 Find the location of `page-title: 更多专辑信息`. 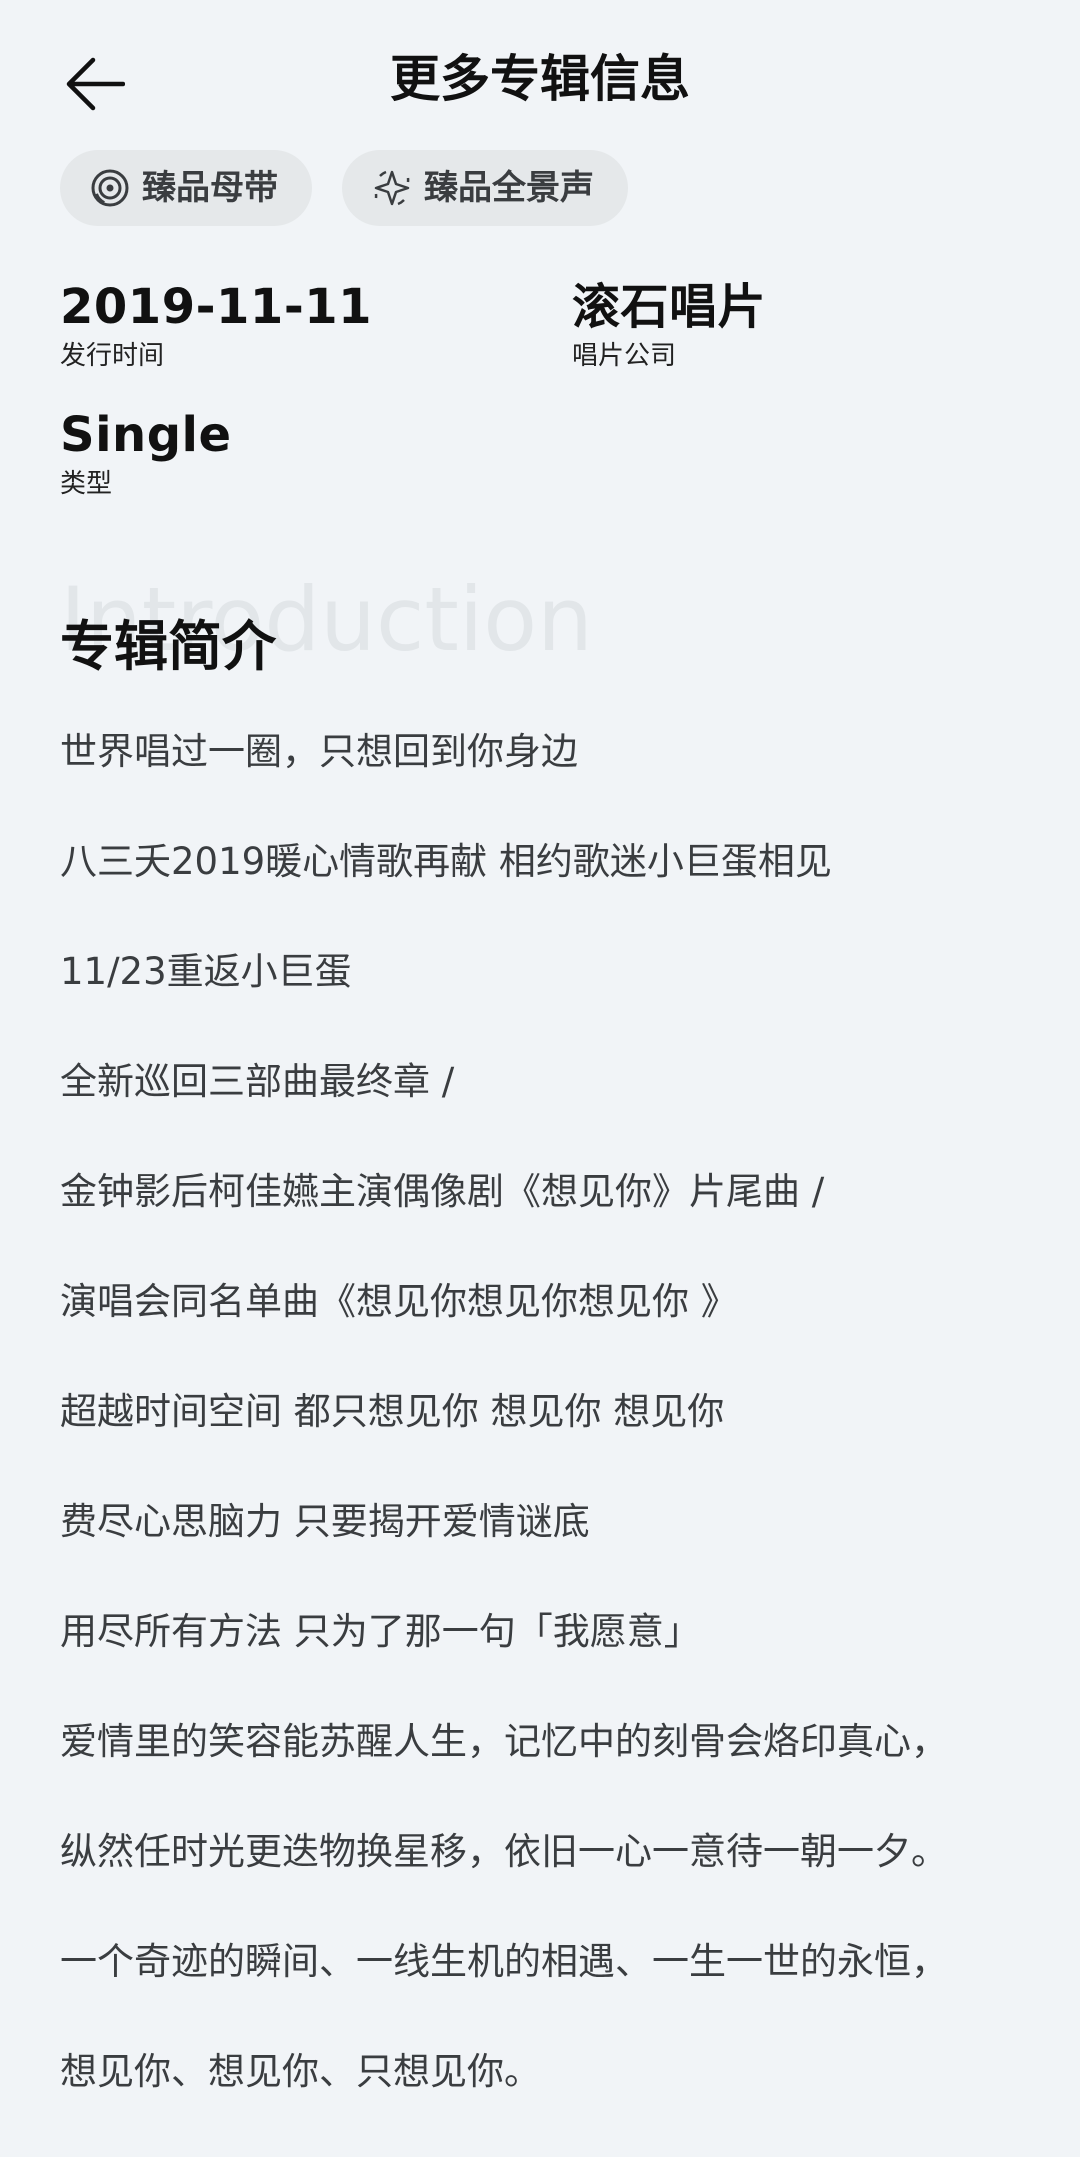

page-title: 更多专辑信息 is located at coordinates (540, 79).